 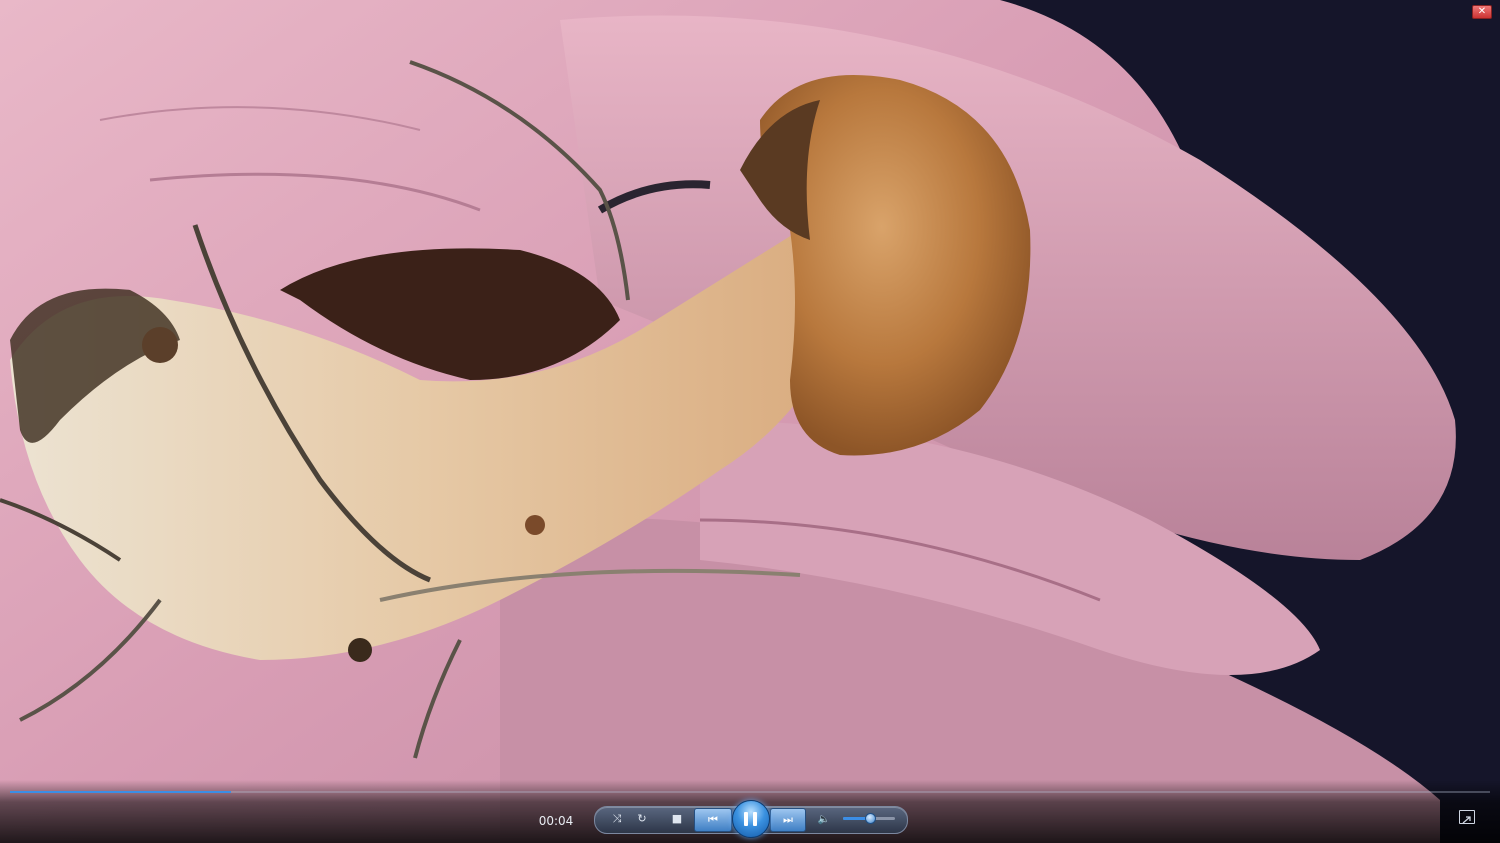 I want to click on player-controls-bar: 00:04 ⤨ ↻ ■ ⏮ ⏭ 🔈, so click(x=750, y=811).